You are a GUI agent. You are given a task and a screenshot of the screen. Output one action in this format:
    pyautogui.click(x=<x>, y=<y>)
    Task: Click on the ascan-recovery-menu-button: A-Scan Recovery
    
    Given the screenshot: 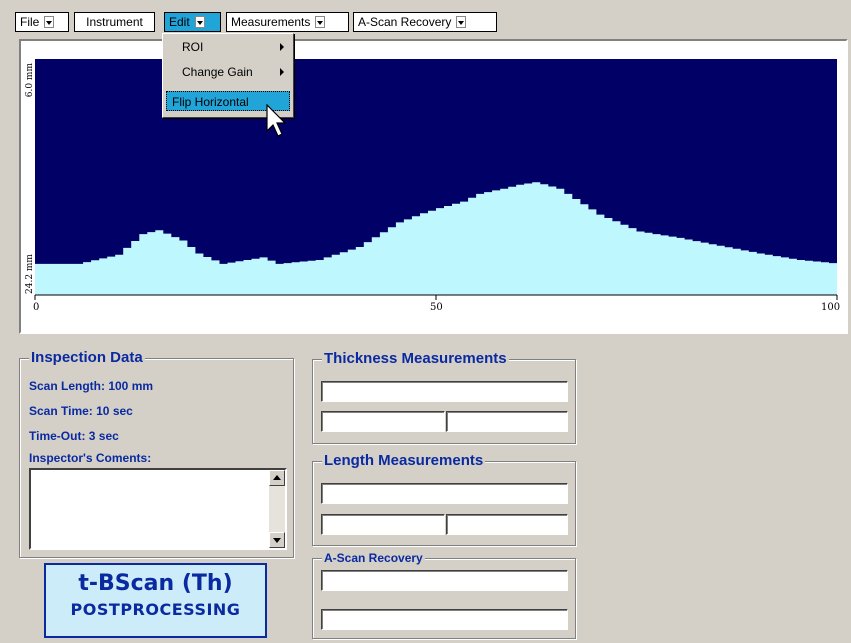 What is the action you would take?
    pyautogui.click(x=425, y=22)
    